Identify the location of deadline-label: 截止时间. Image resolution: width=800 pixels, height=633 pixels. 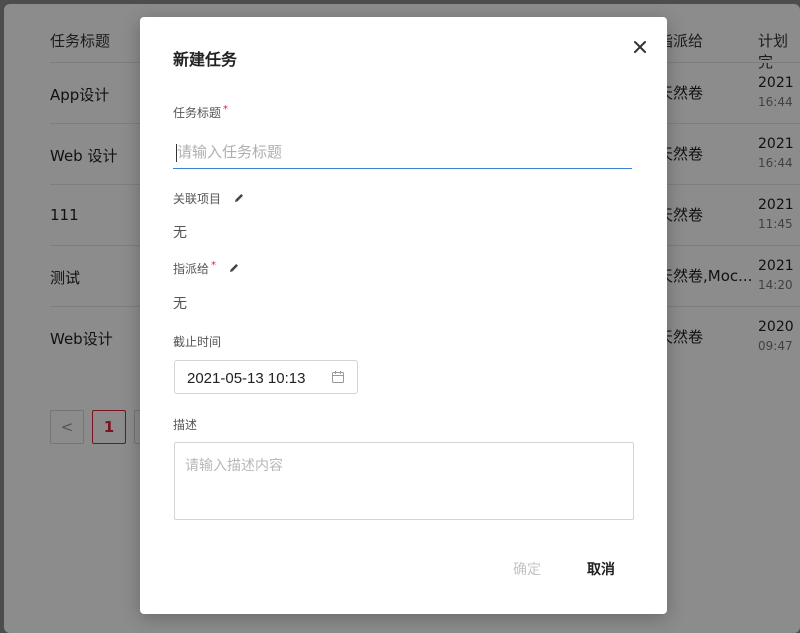
(197, 342).